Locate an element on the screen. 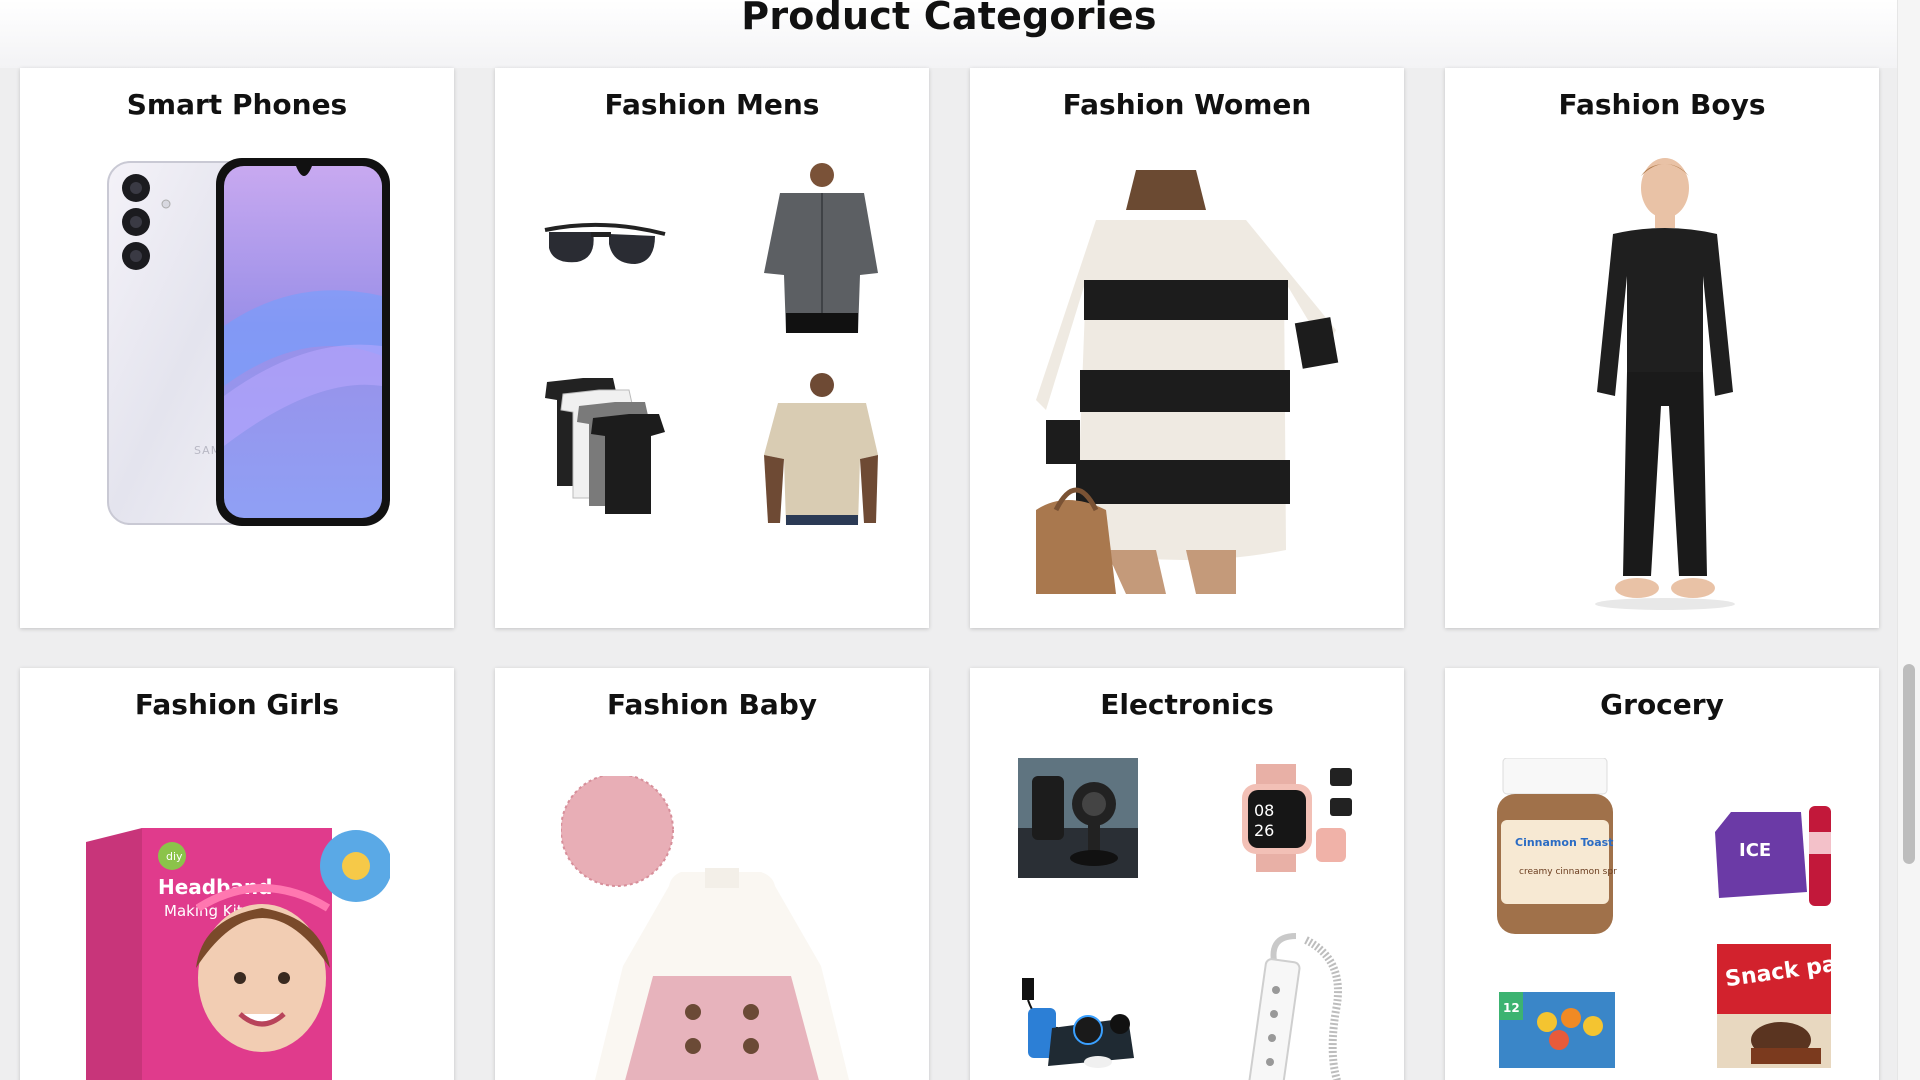 The height and width of the screenshot is (1080, 1920). category-card-fashion-mens: Fashion Mens is located at coordinates (712, 348).